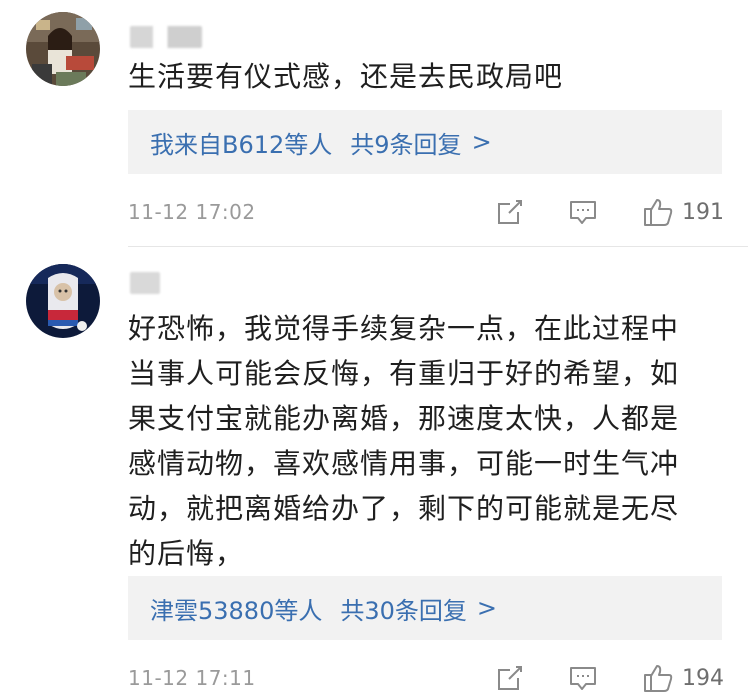 This screenshot has height=700, width=748. Describe the element at coordinates (438, 246) in the screenshot. I see `comment-divider` at that location.